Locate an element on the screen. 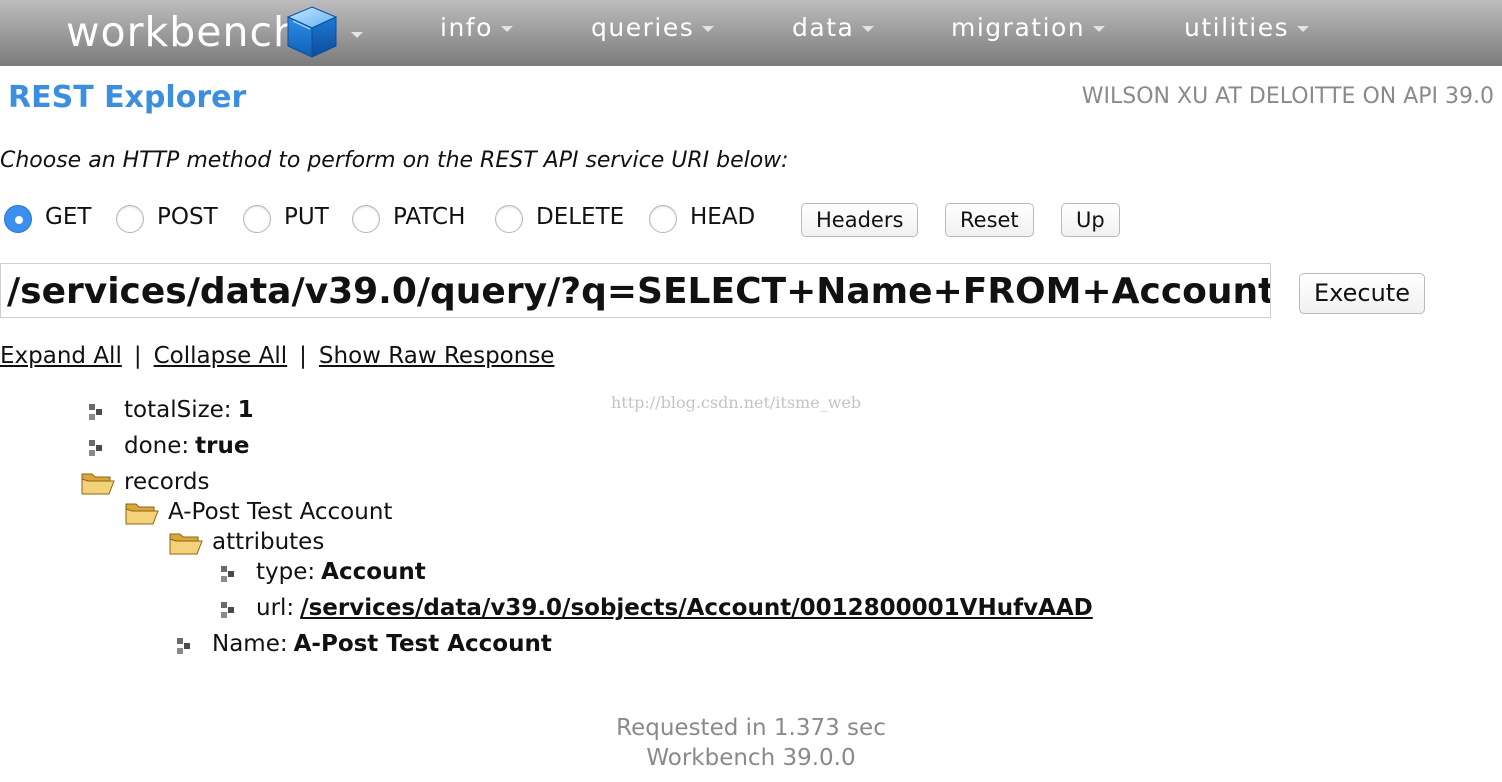 The image size is (1502, 782). tree-value: true is located at coordinates (222, 446).